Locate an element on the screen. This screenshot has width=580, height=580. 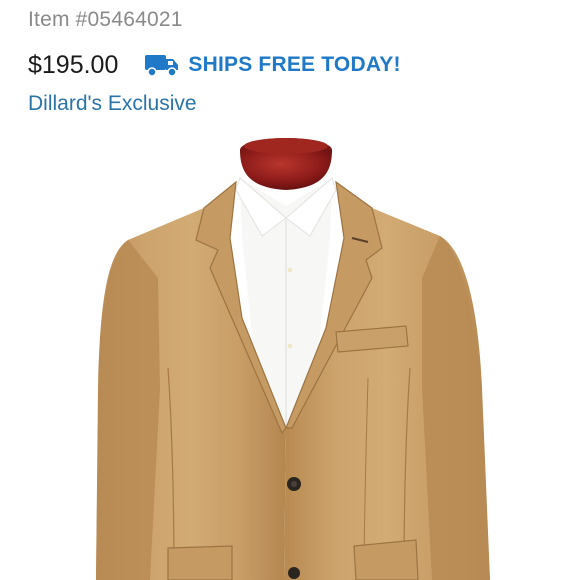
price-row: $195.00 SHIPS FREE TODAY! is located at coordinates (214, 65).